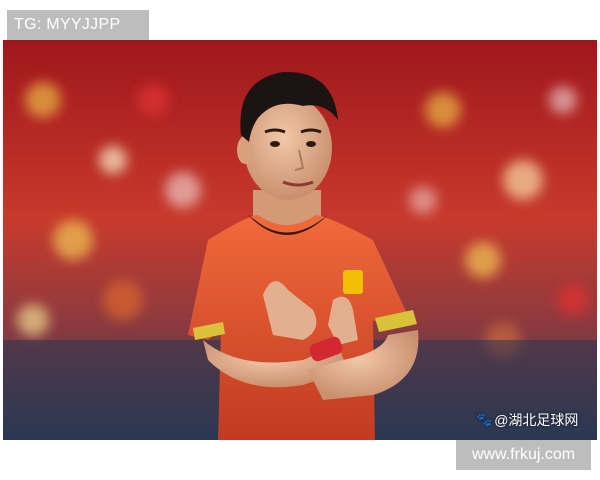 Image resolution: width=600 pixels, height=480 pixels. I want to click on source-watermark: 🐾 @湖北足球网, so click(527, 420).